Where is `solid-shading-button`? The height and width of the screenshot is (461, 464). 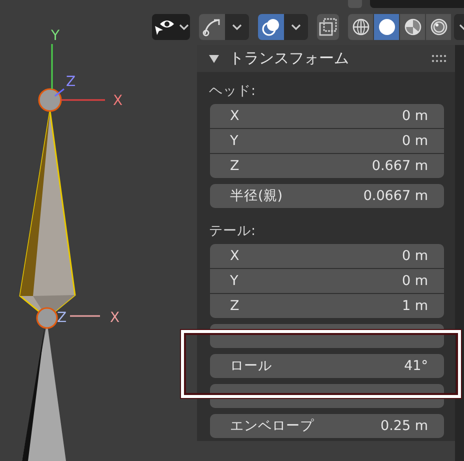
solid-shading-button is located at coordinates (386, 27).